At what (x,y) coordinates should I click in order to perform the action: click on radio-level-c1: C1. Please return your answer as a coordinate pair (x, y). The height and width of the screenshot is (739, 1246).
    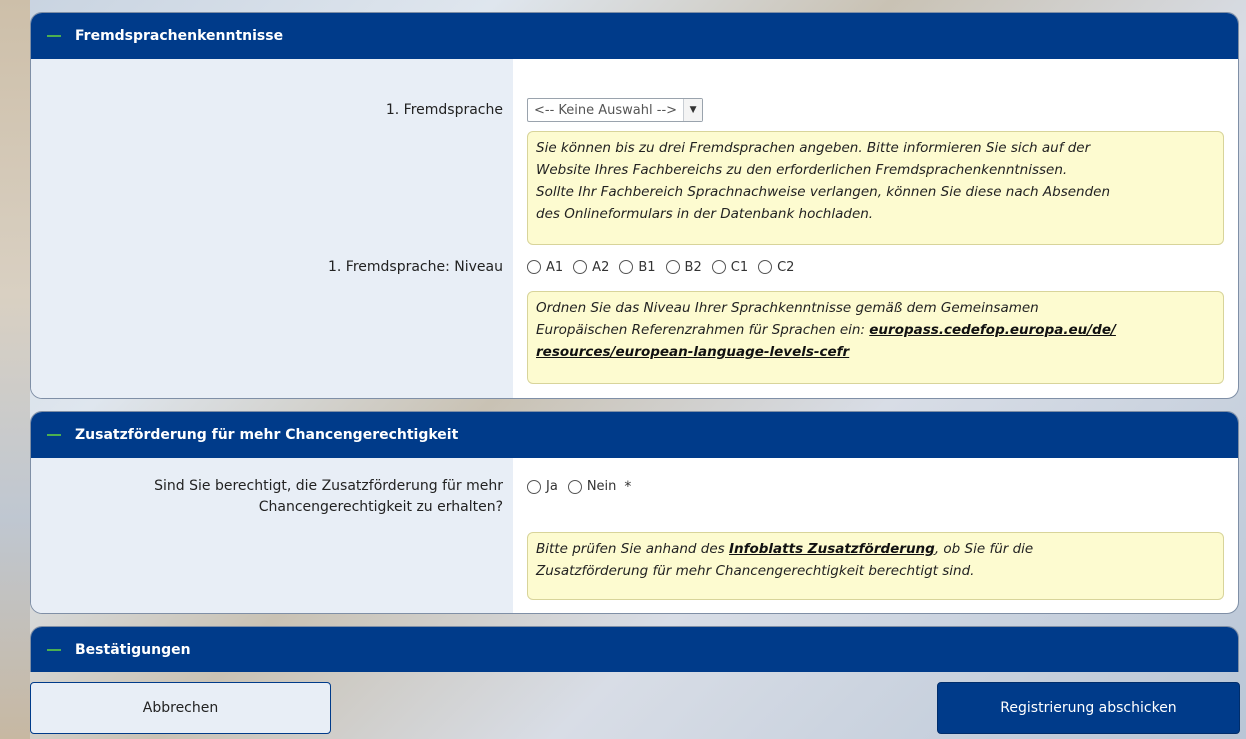
    Looking at the image, I should click on (730, 267).